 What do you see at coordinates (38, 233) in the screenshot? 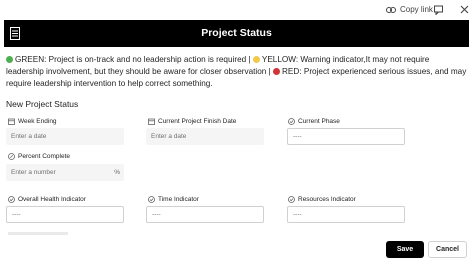
I see `next-field-partial` at bounding box center [38, 233].